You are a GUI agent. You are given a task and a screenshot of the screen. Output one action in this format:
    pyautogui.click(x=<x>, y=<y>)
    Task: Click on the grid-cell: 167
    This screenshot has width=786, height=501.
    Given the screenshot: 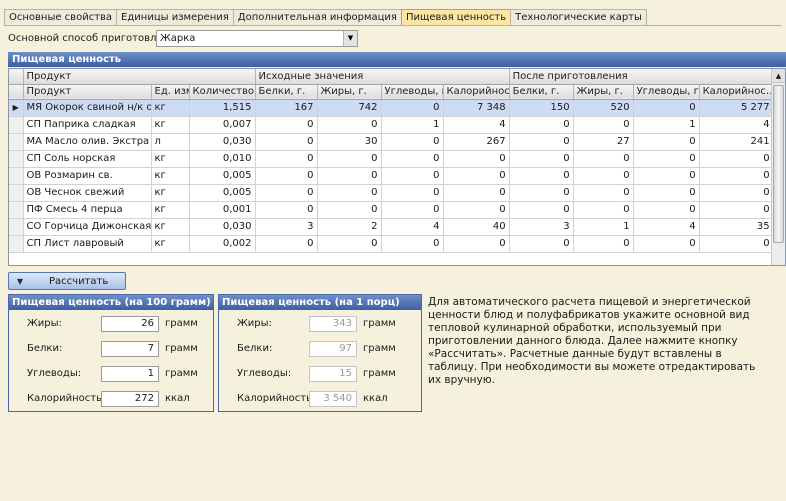 What is the action you would take?
    pyautogui.click(x=286, y=108)
    